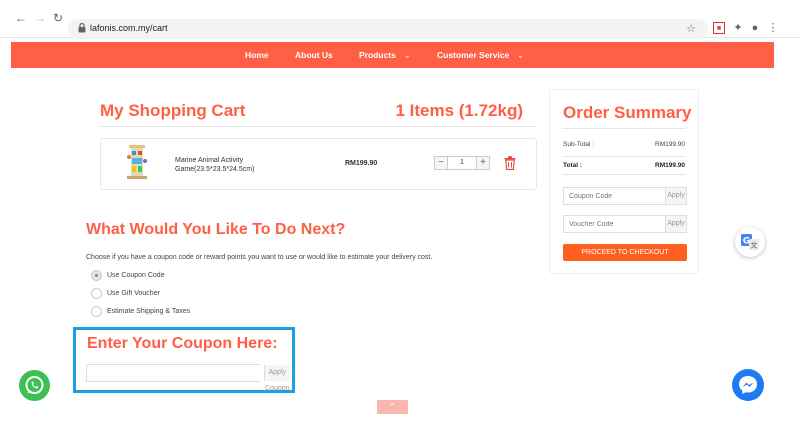 This screenshot has width=800, height=436. I want to click on chevron-up-icon: ⌃, so click(392, 407).